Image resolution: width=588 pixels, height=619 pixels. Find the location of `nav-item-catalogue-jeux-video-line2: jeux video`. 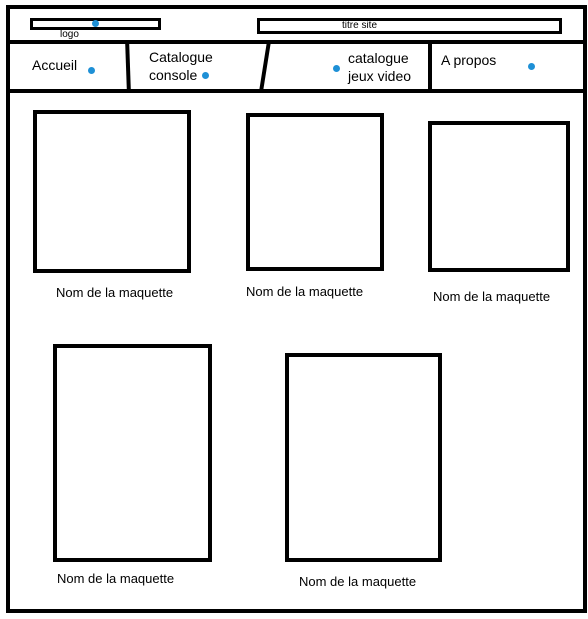

nav-item-catalogue-jeux-video-line2: jeux video is located at coordinates (380, 76).